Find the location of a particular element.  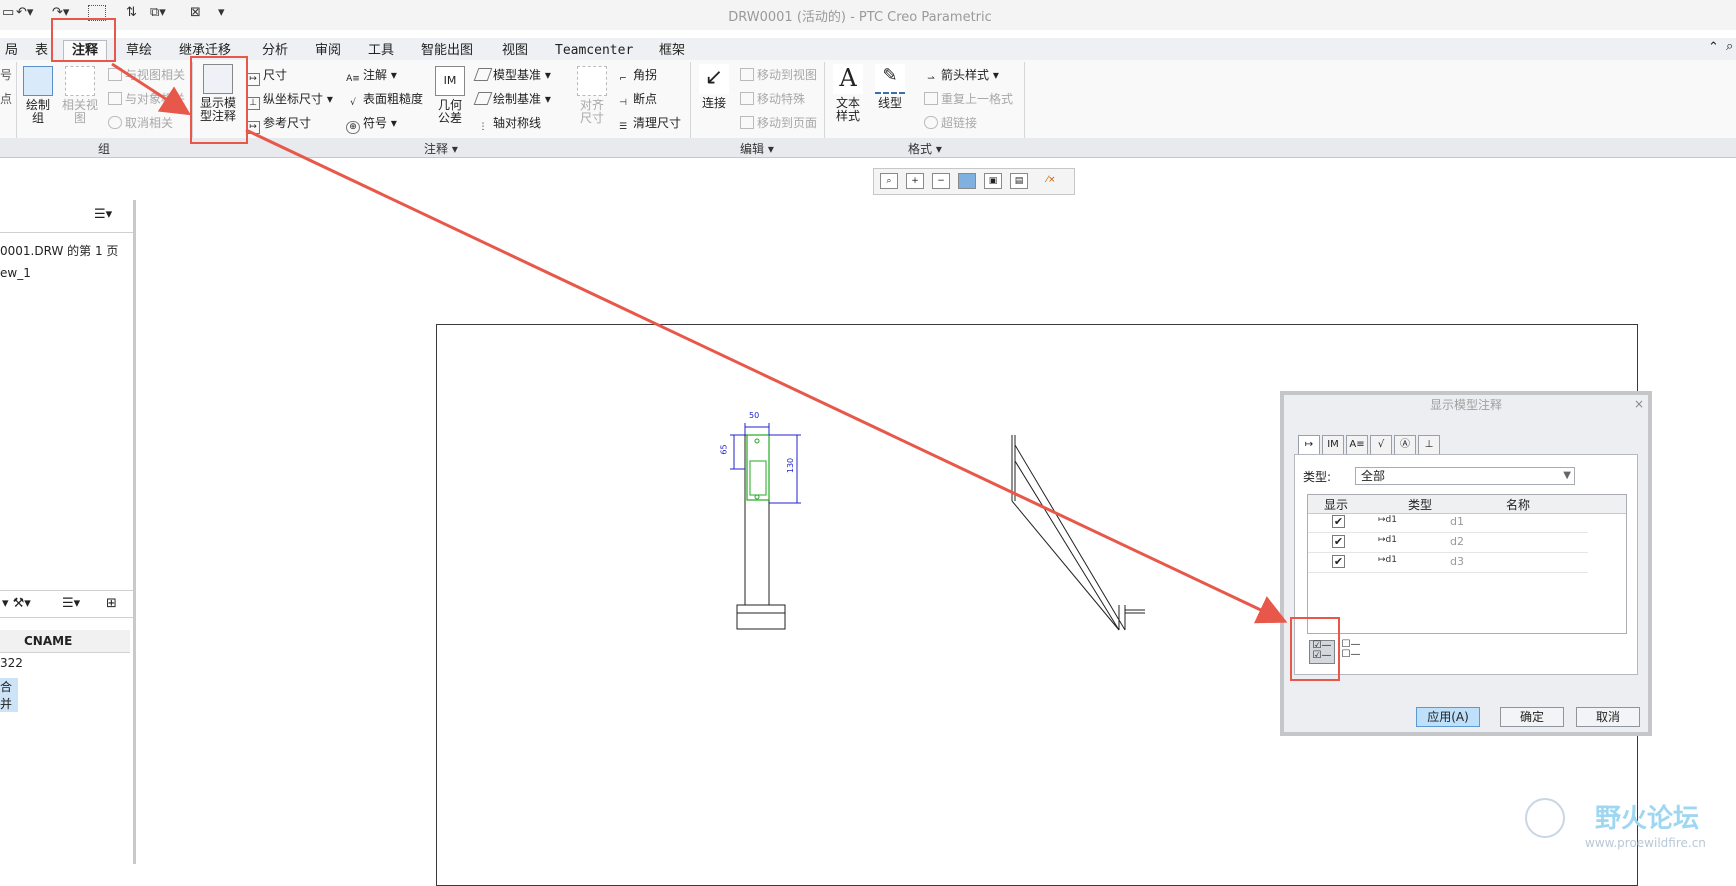

watermark-title: 野火论坛 is located at coordinates (1647, 819).